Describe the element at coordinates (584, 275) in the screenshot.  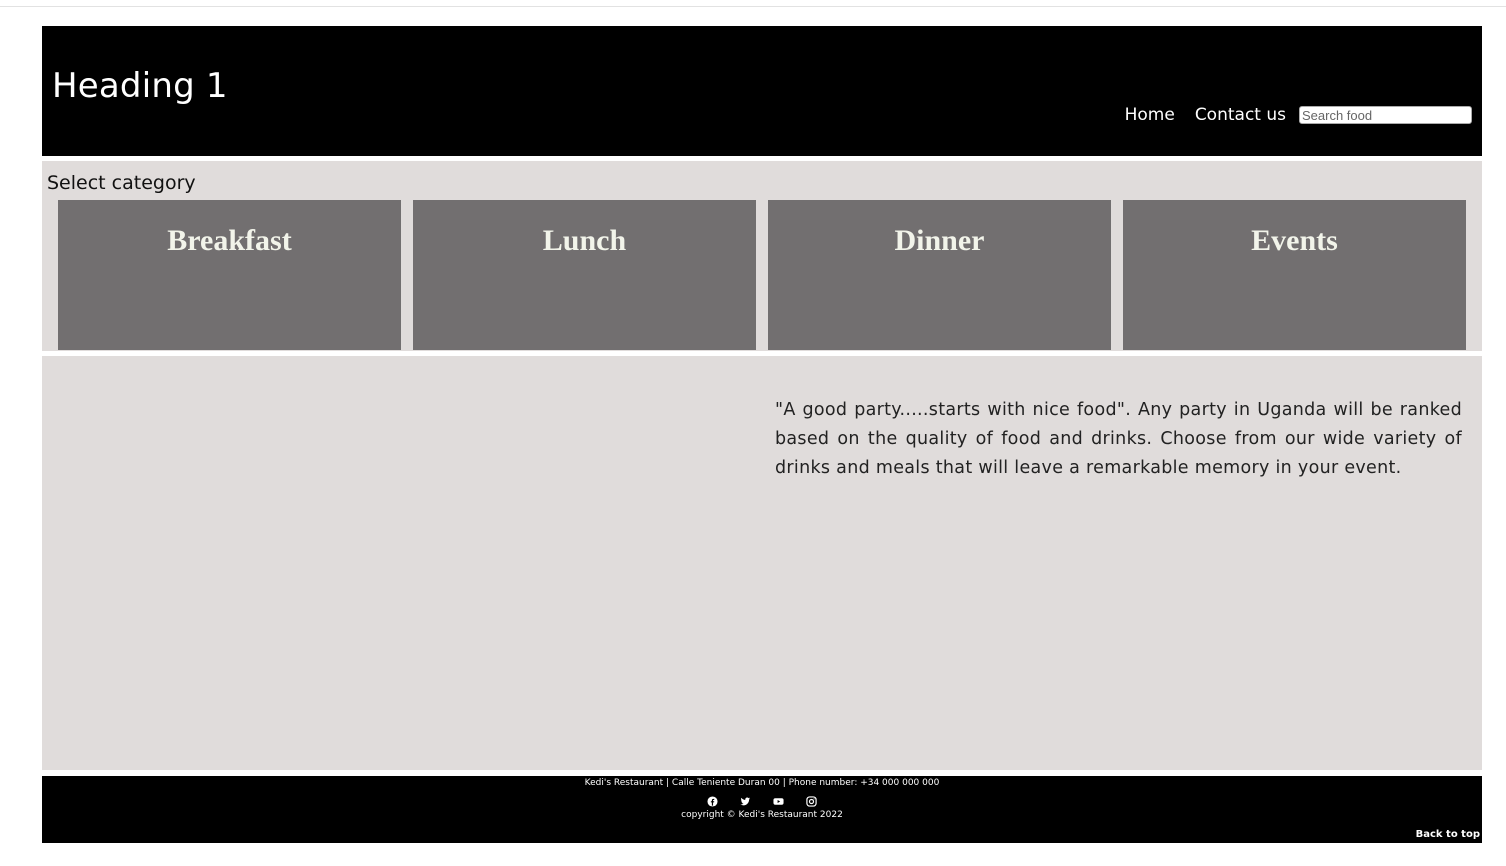
I see `category-card-lunch: Lunch` at that location.